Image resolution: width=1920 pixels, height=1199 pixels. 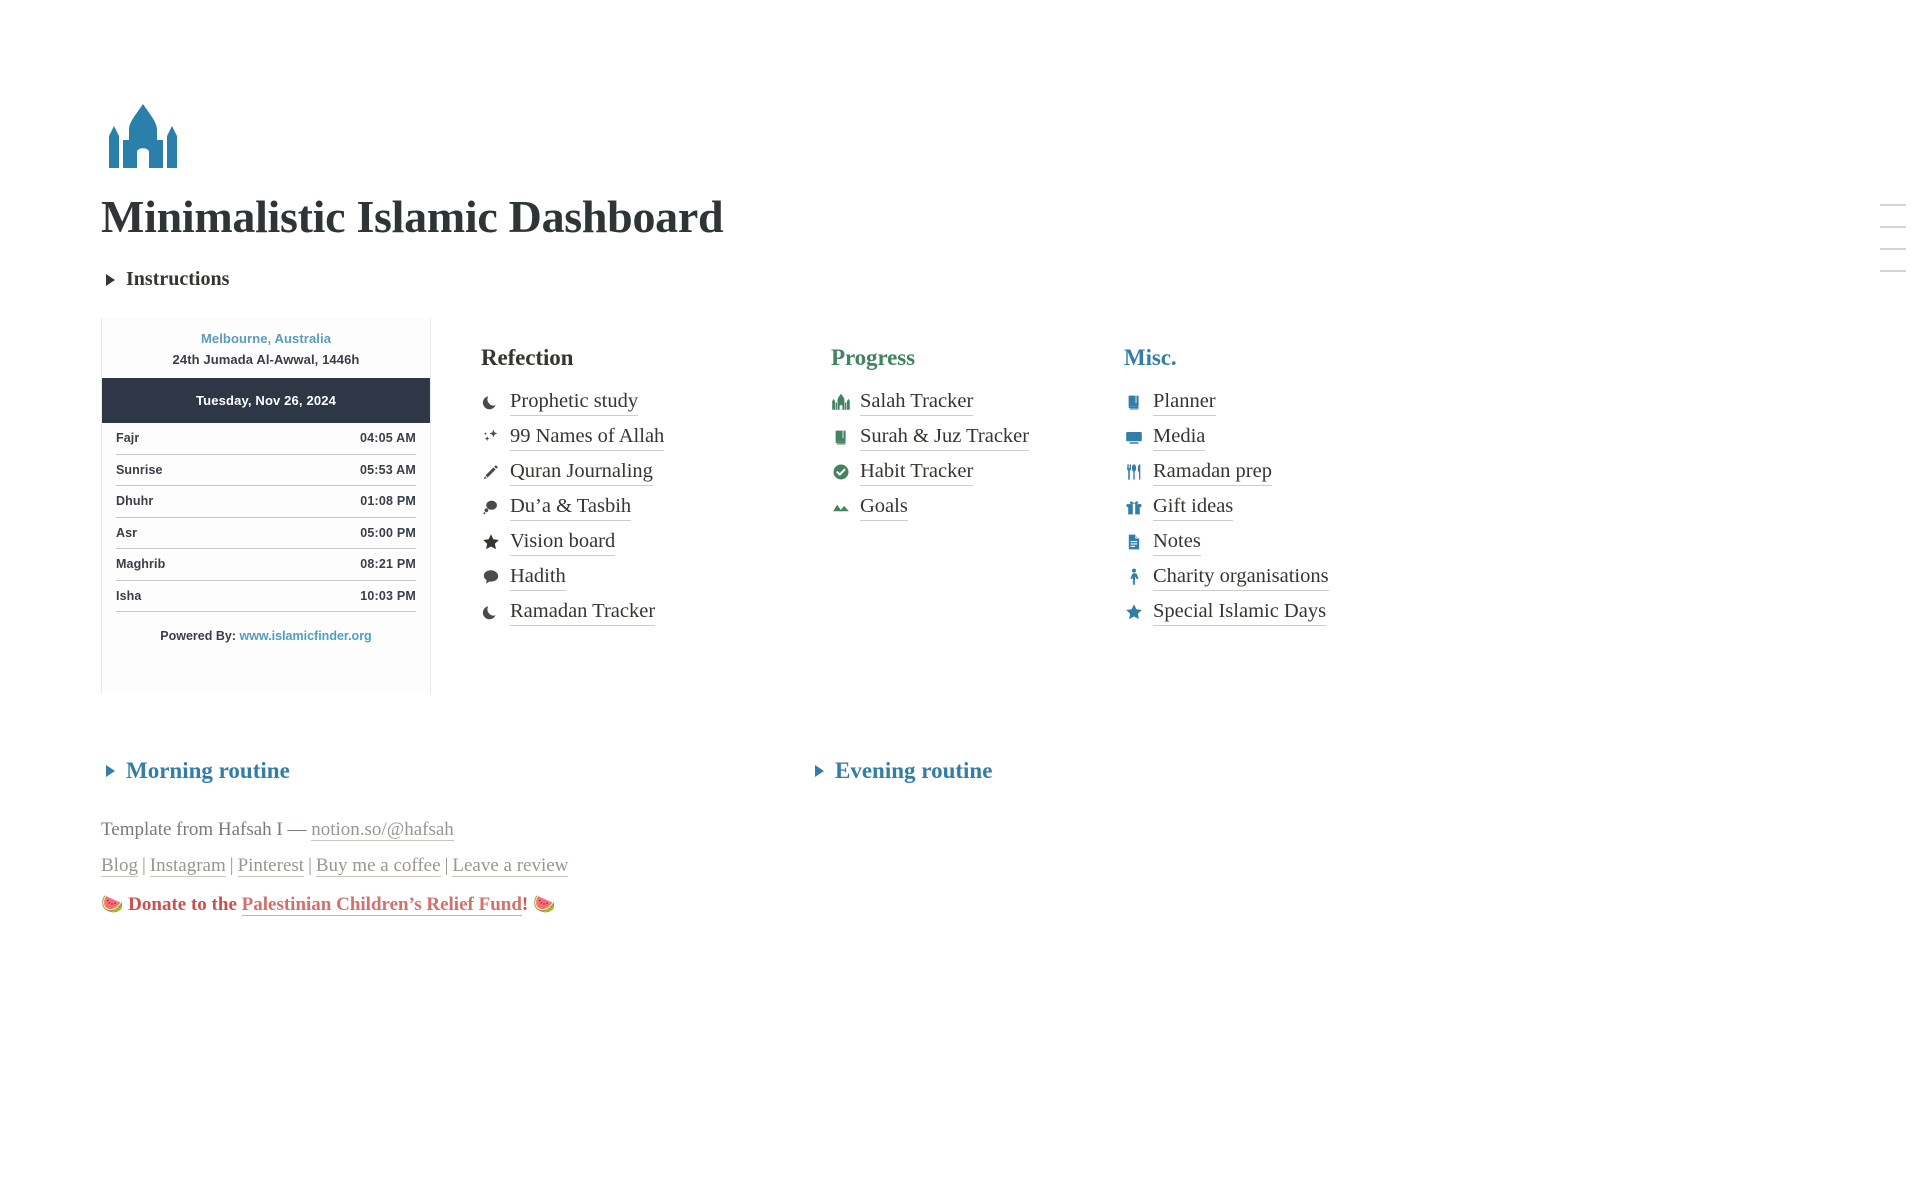 What do you see at coordinates (266, 502) in the screenshot?
I see `prayer-time-row: Dhuhr 01:08 PM` at bounding box center [266, 502].